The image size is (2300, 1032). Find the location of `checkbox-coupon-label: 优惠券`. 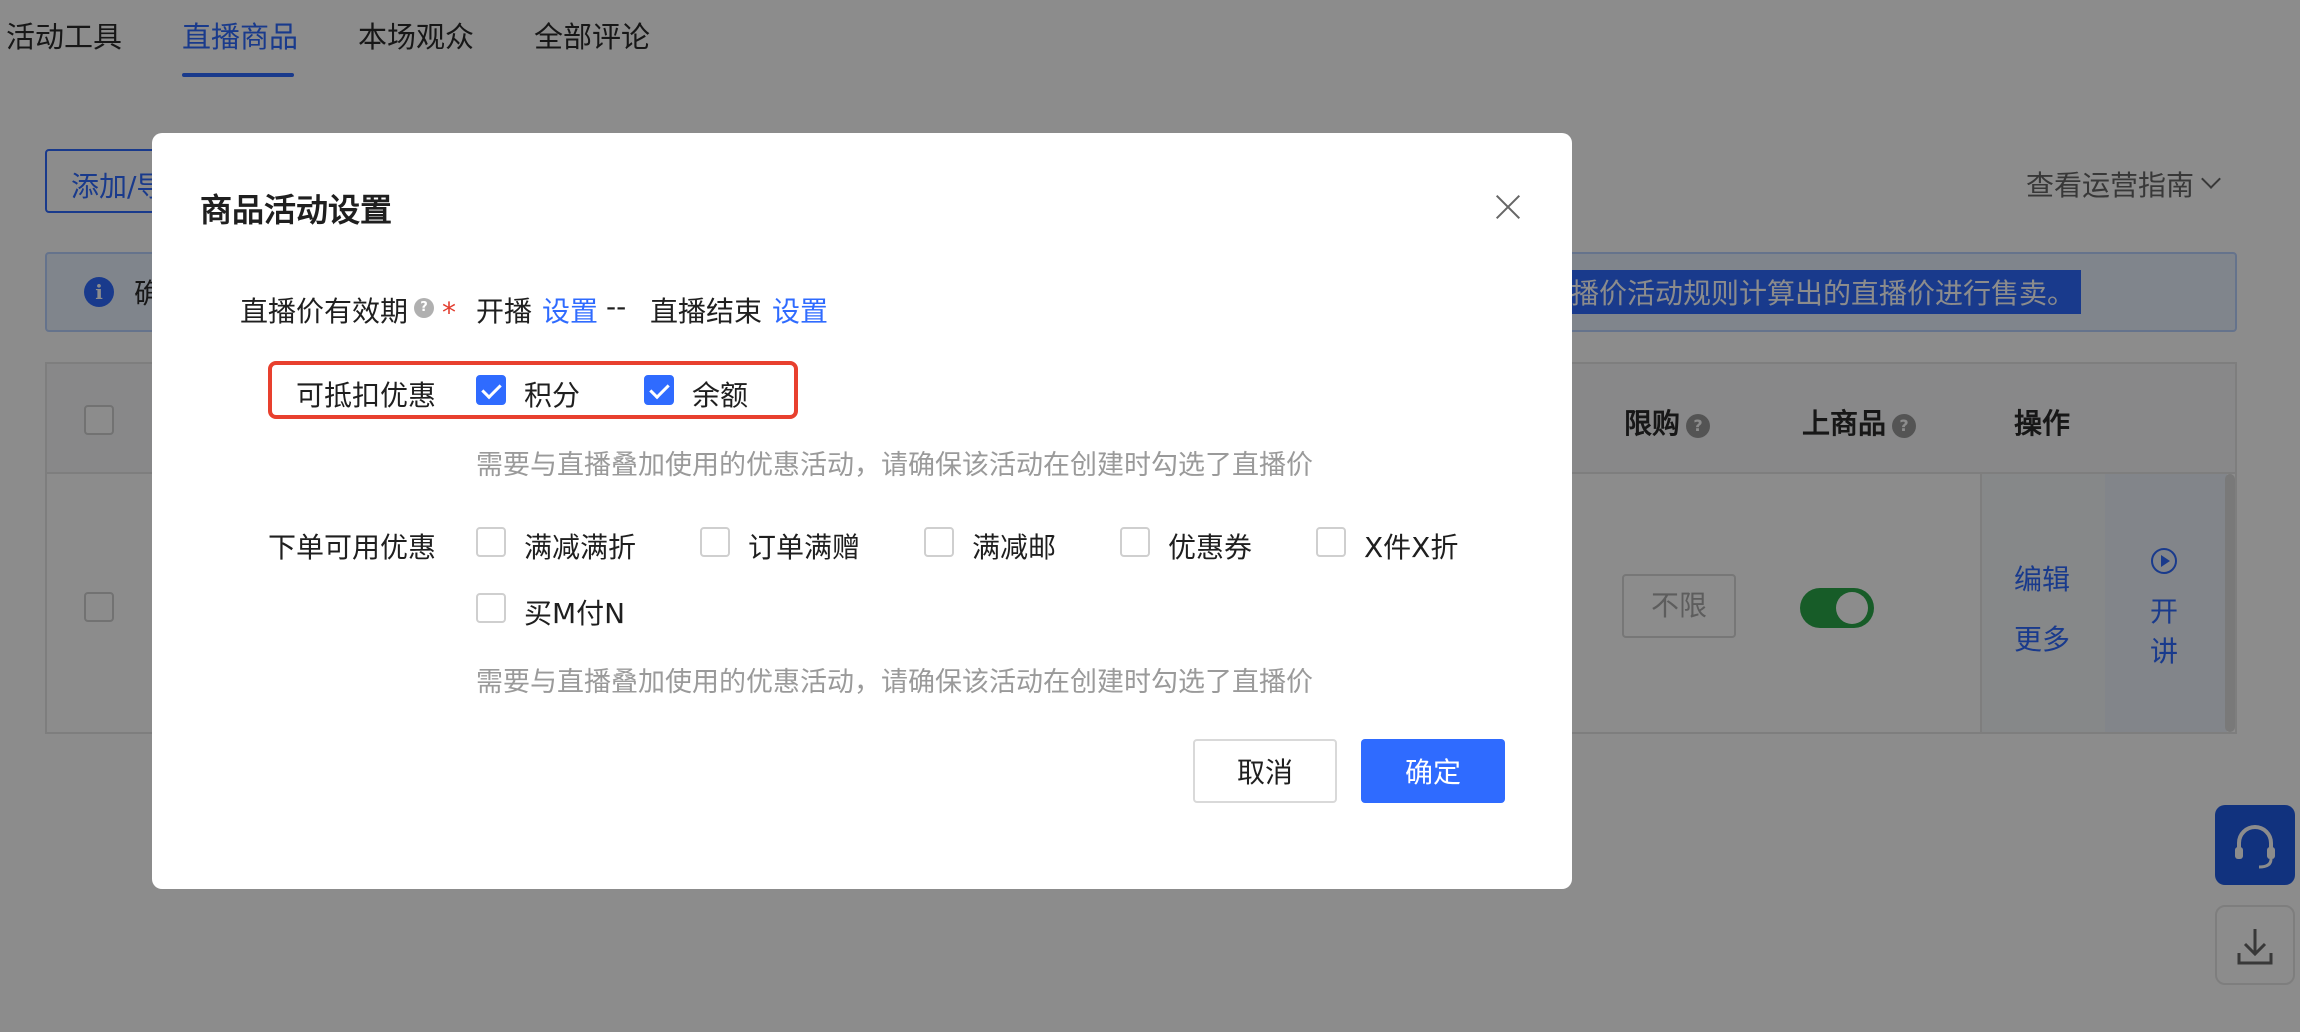

checkbox-coupon-label: 优惠券 is located at coordinates (1210, 546).